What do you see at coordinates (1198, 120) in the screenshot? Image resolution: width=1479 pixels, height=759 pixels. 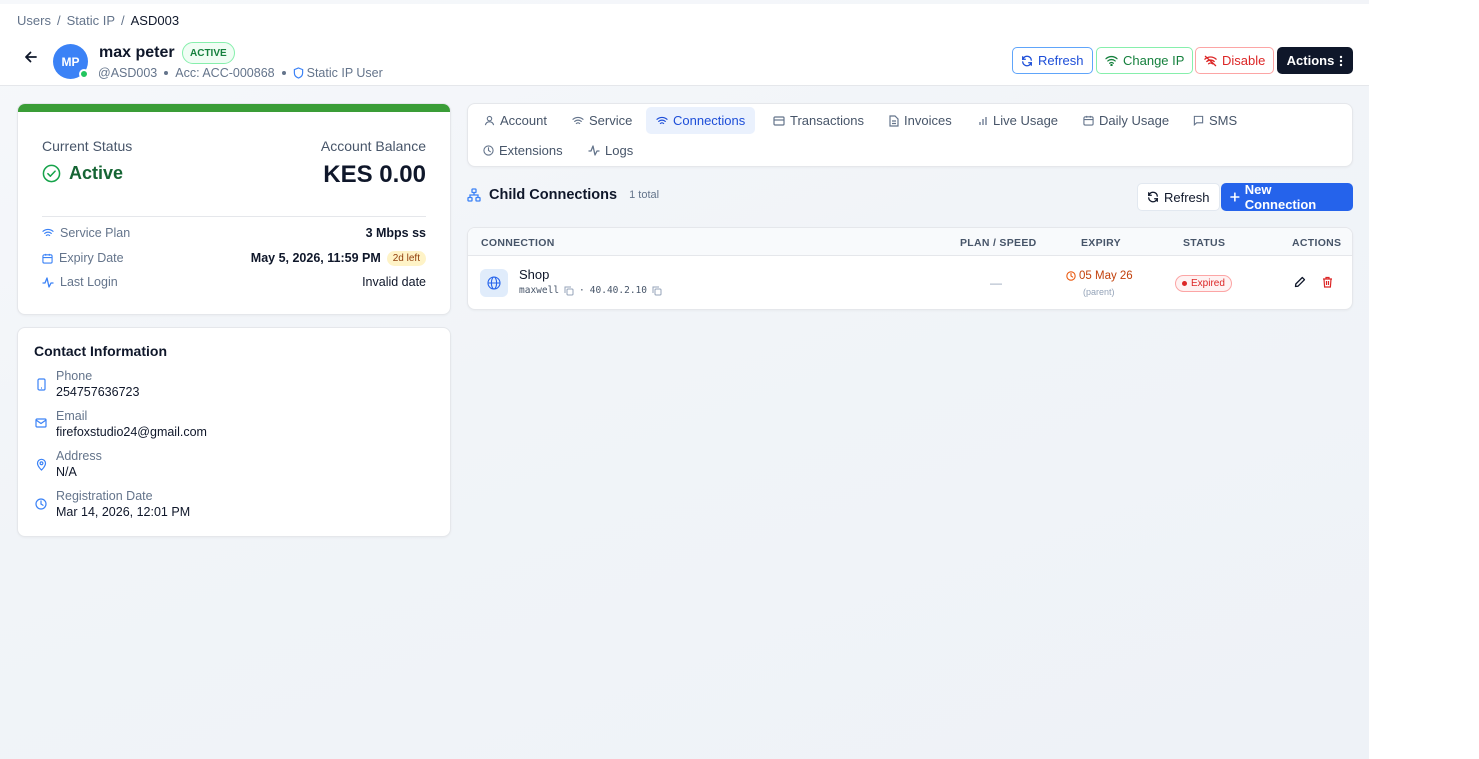 I see `message-icon` at bounding box center [1198, 120].